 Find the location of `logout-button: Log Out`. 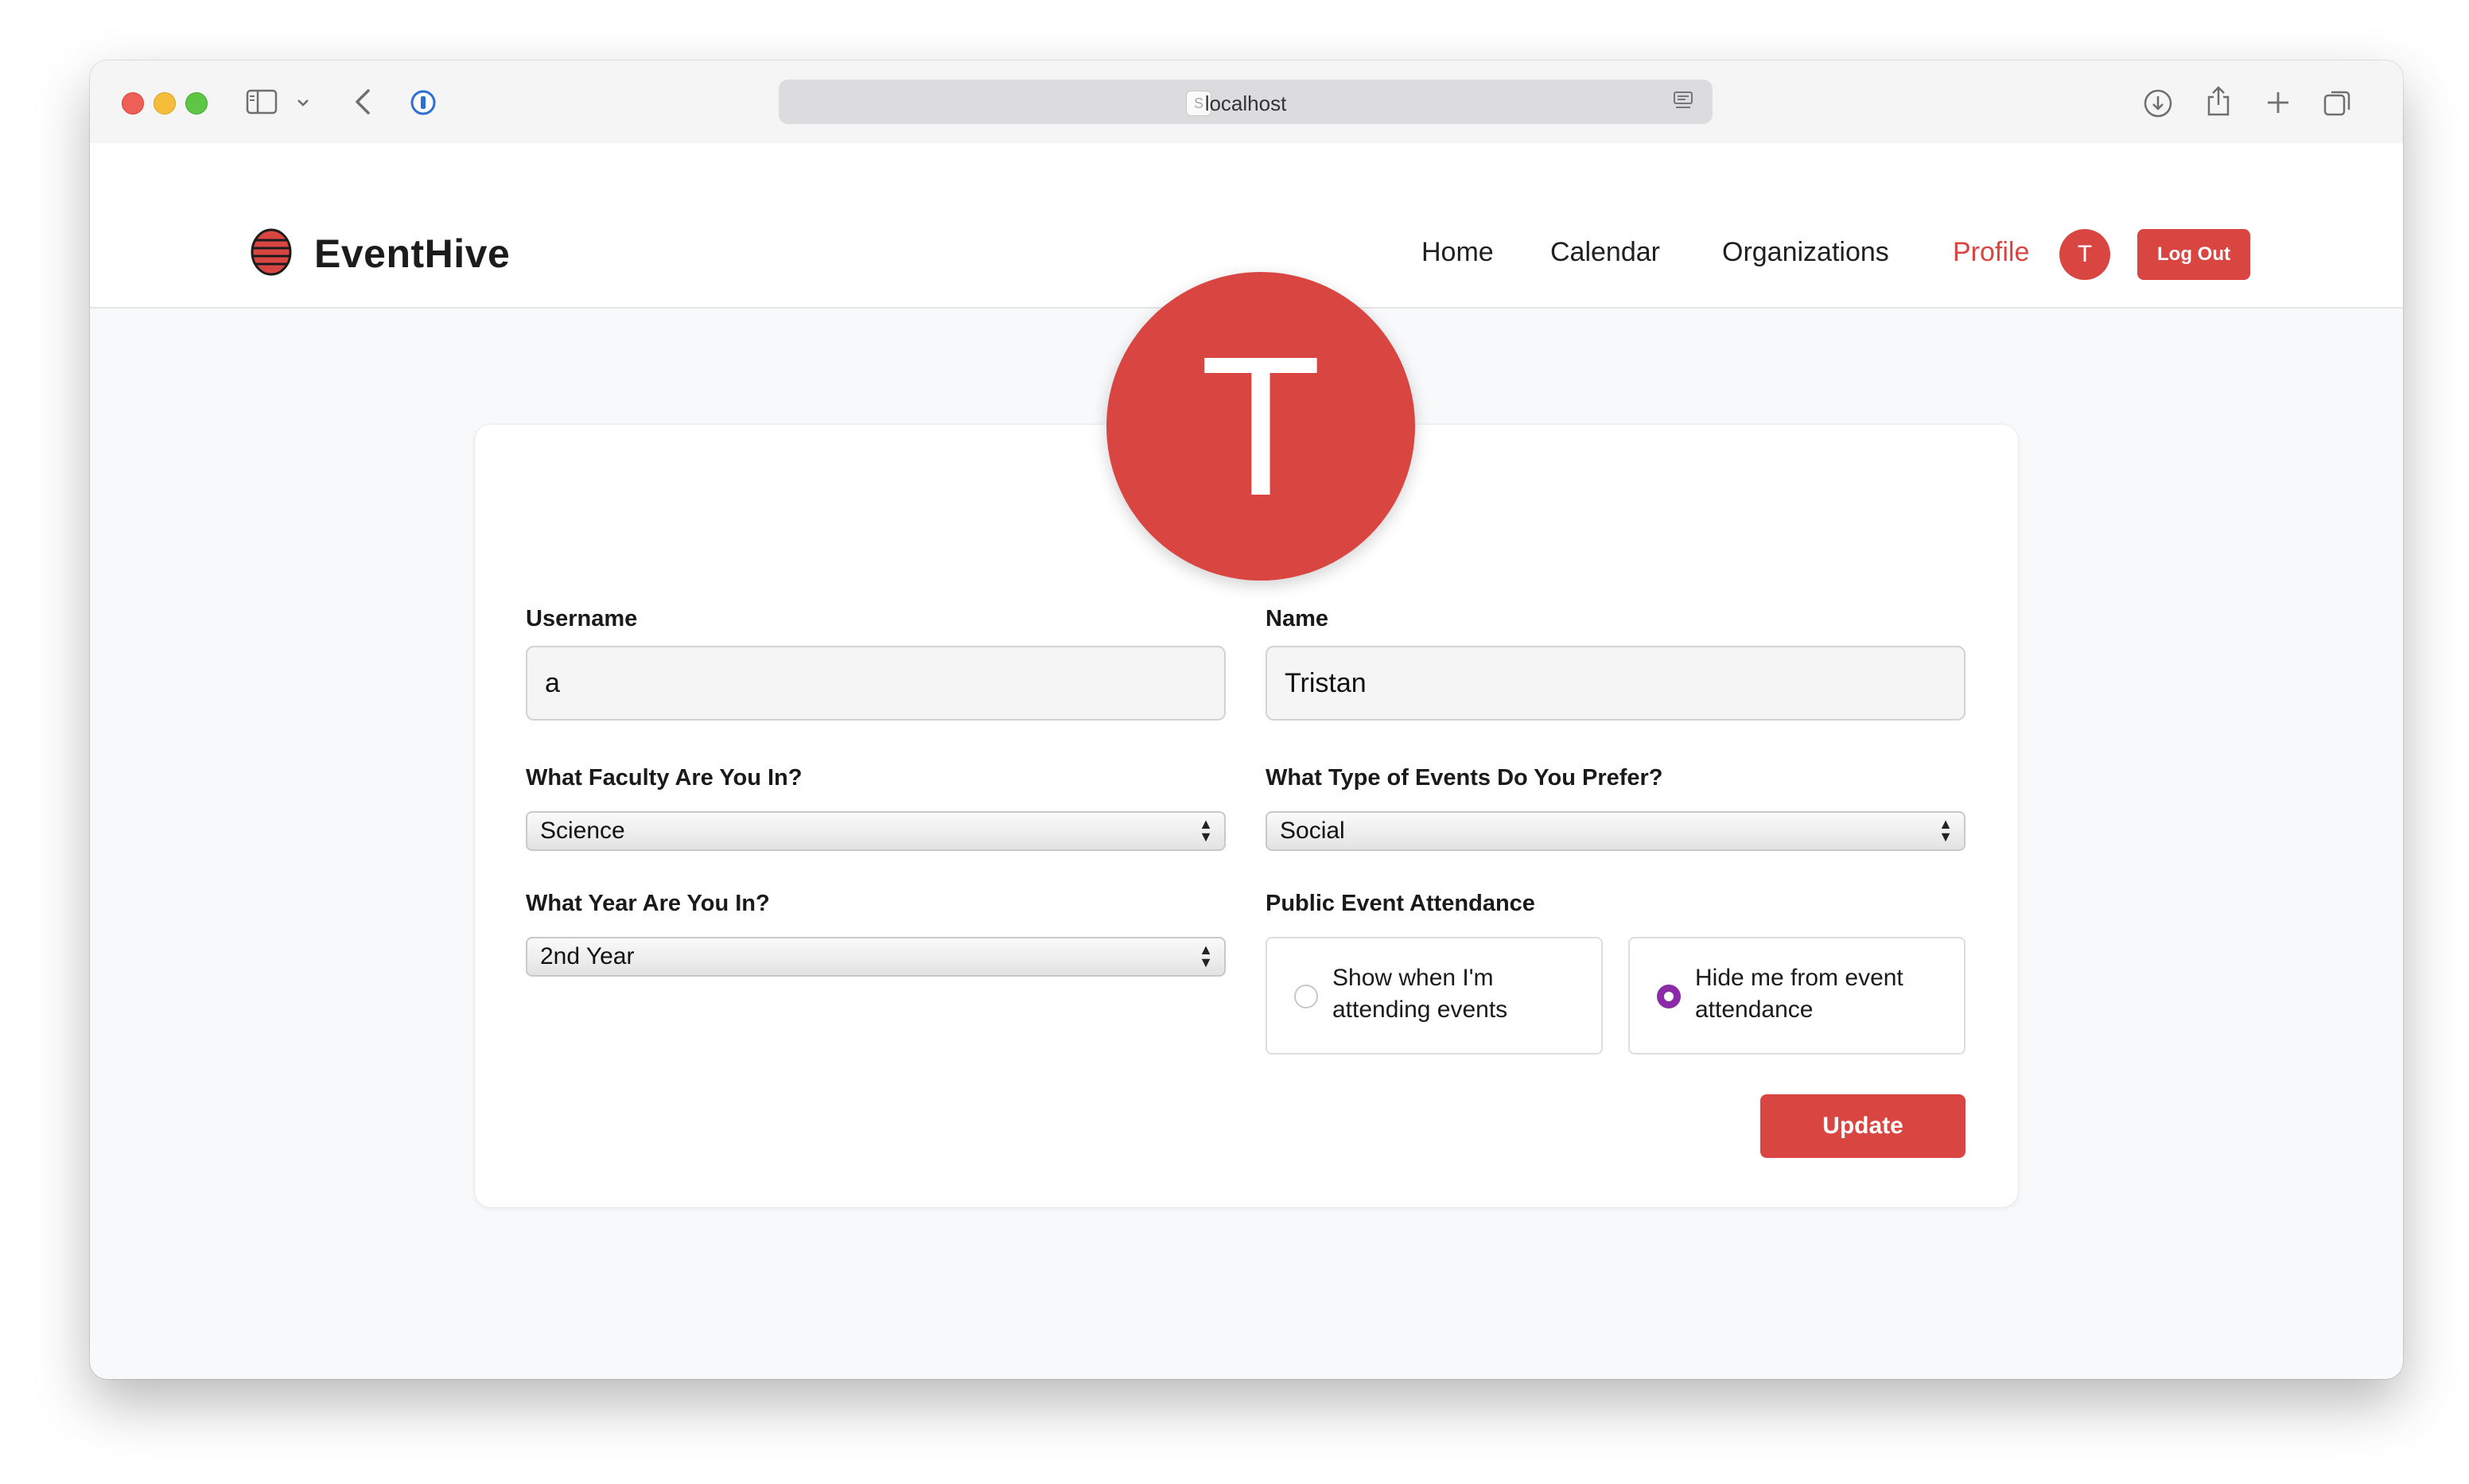

logout-button: Log Out is located at coordinates (2193, 255).